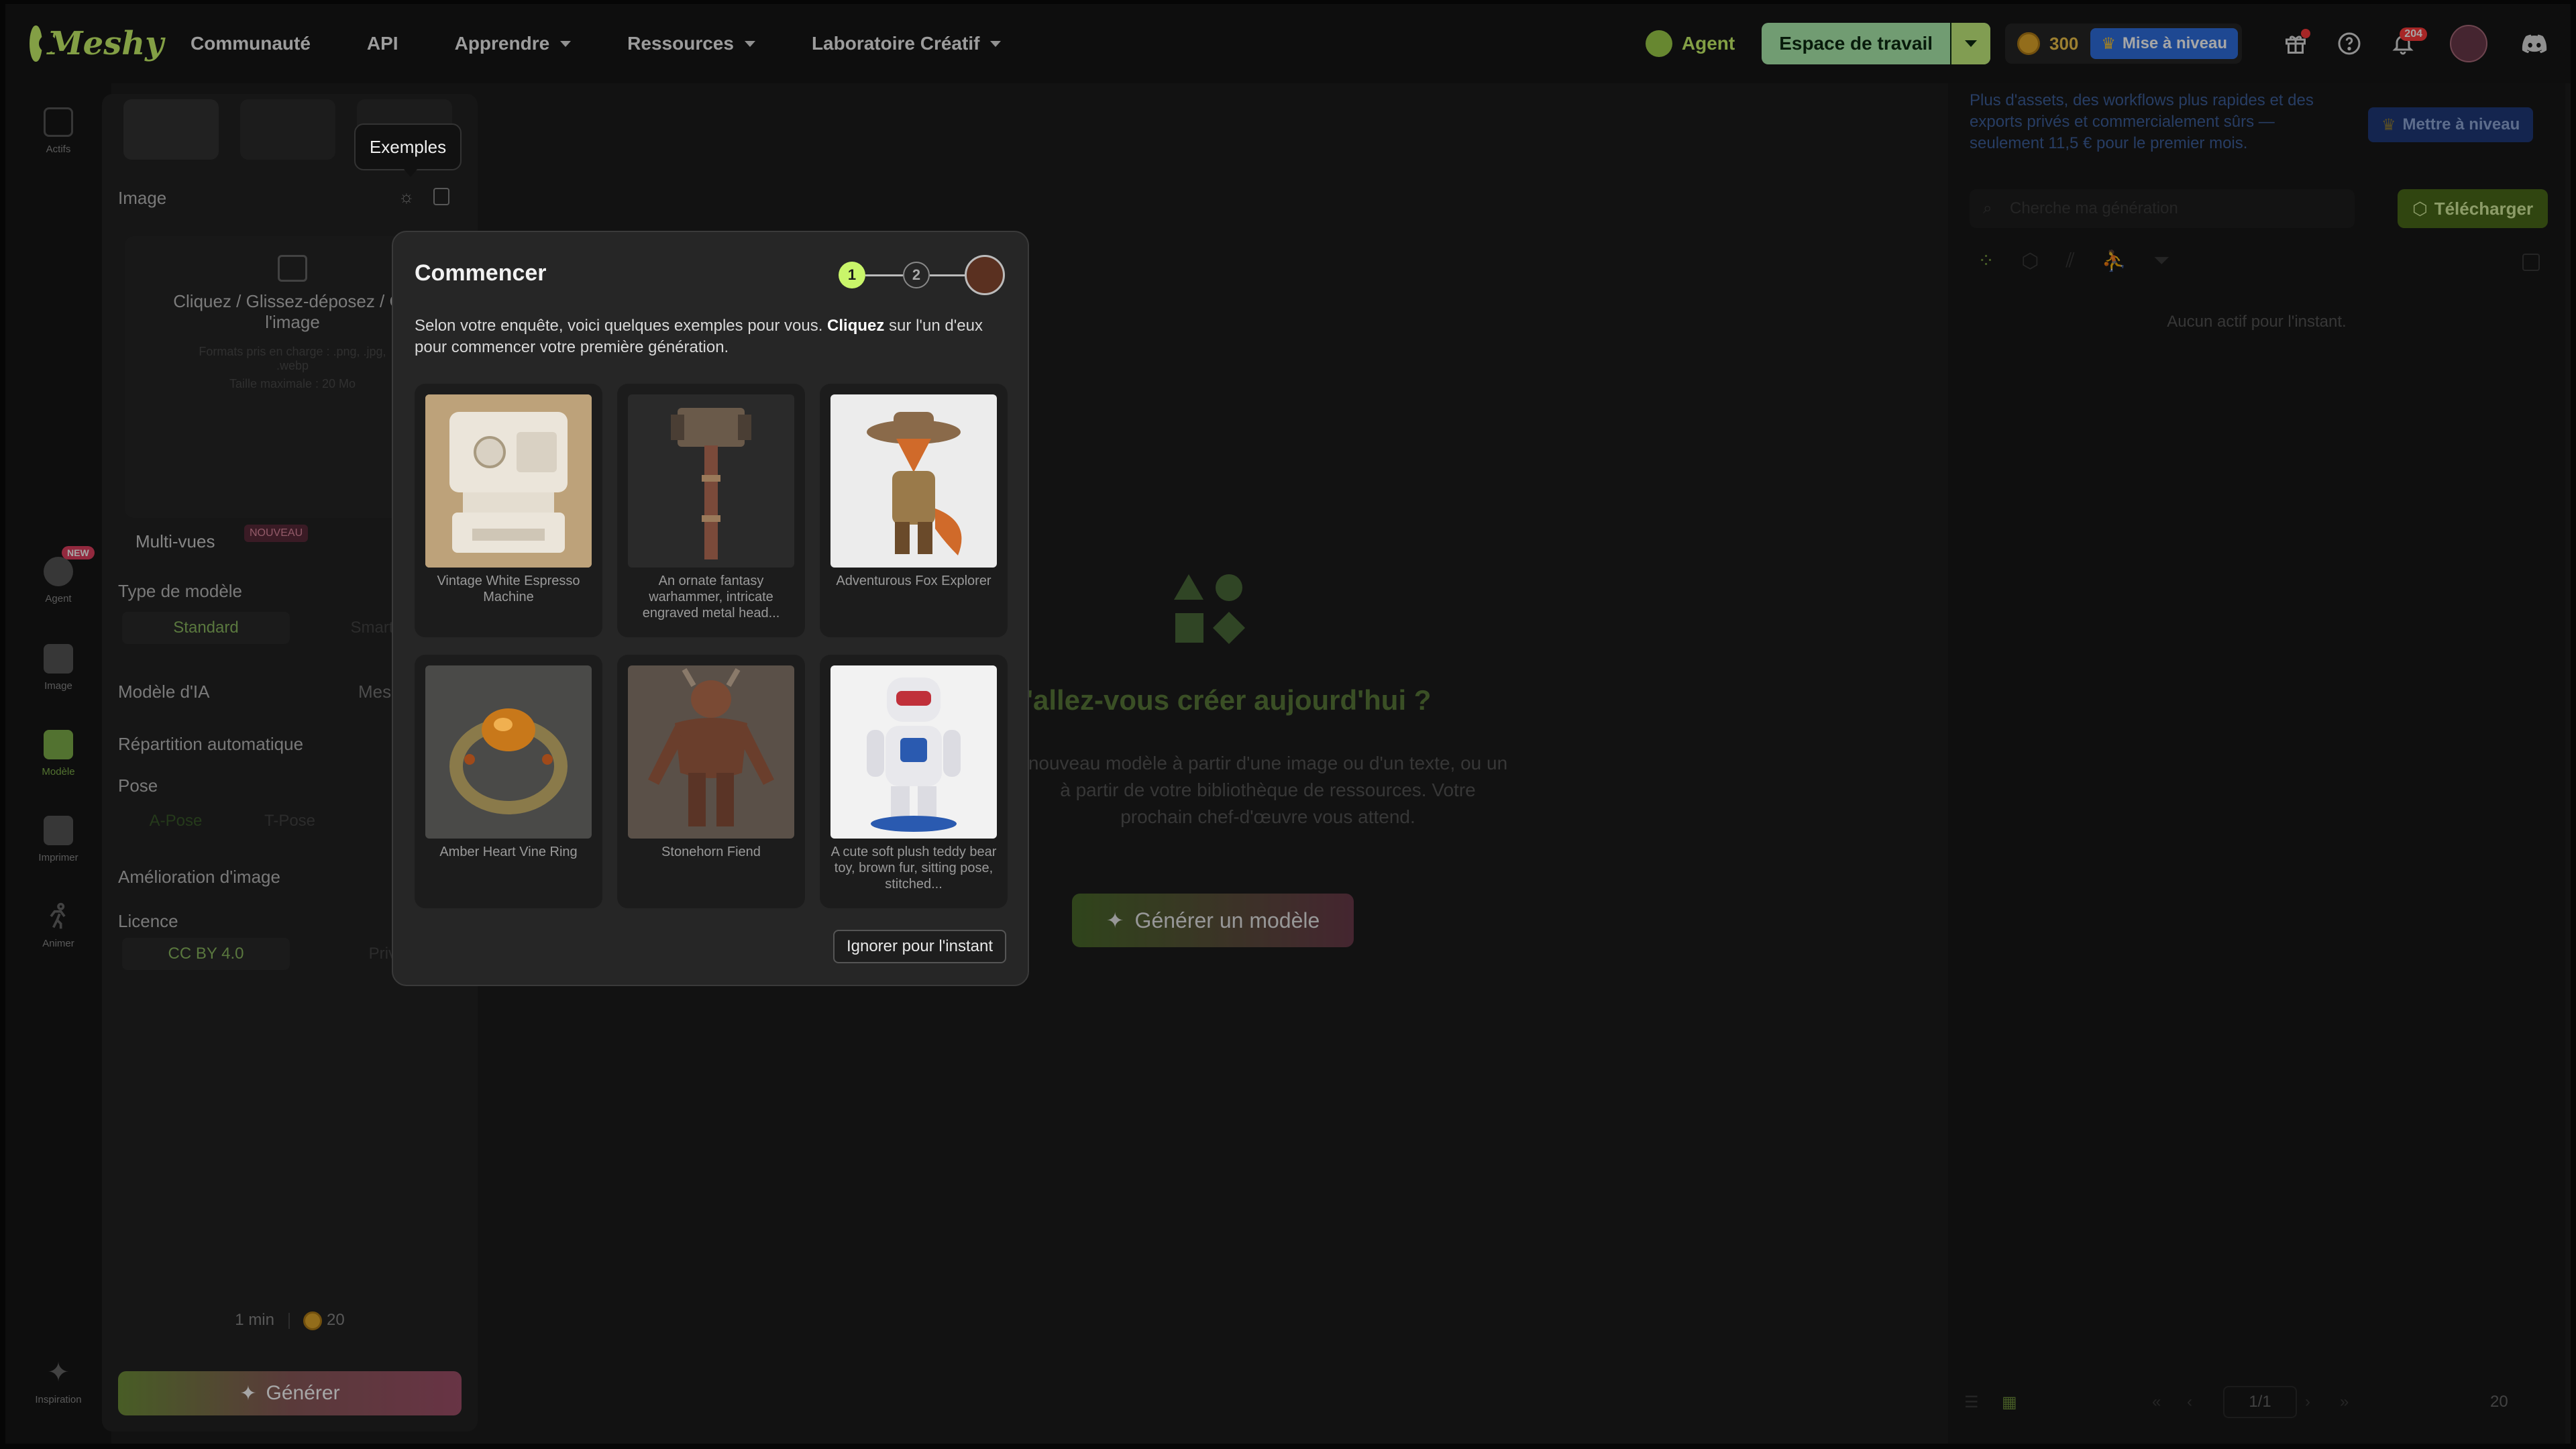 This screenshot has width=2576, height=1449. I want to click on stepper: 1 2, so click(922, 275).